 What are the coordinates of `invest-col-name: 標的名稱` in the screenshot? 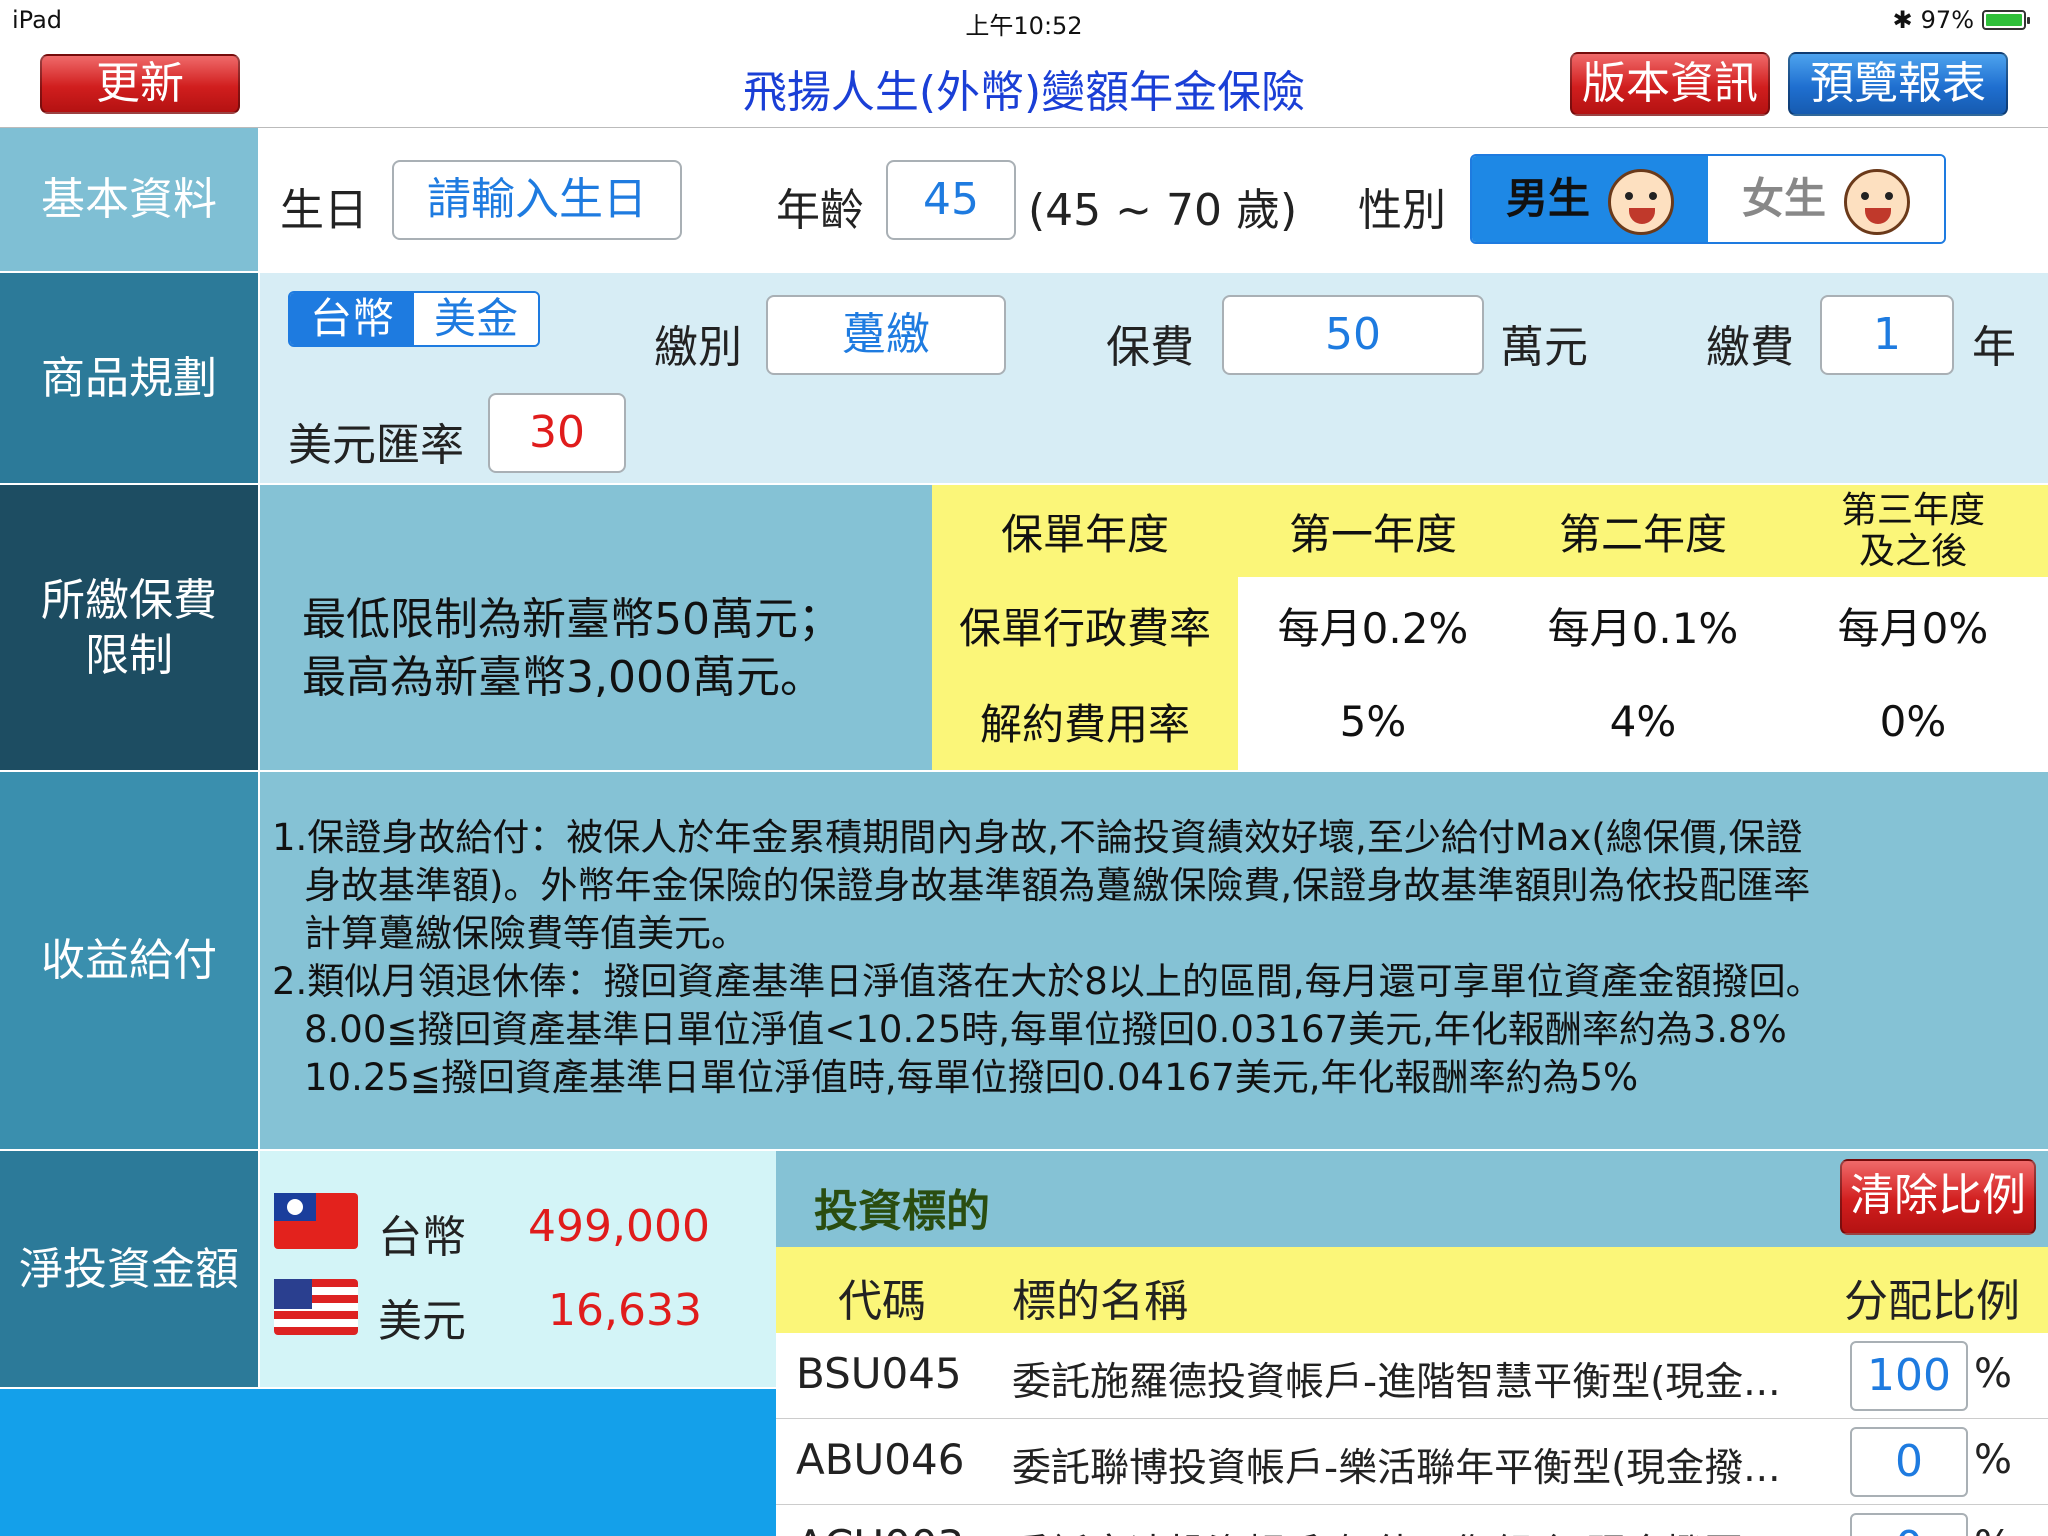 It's located at (1100, 1301).